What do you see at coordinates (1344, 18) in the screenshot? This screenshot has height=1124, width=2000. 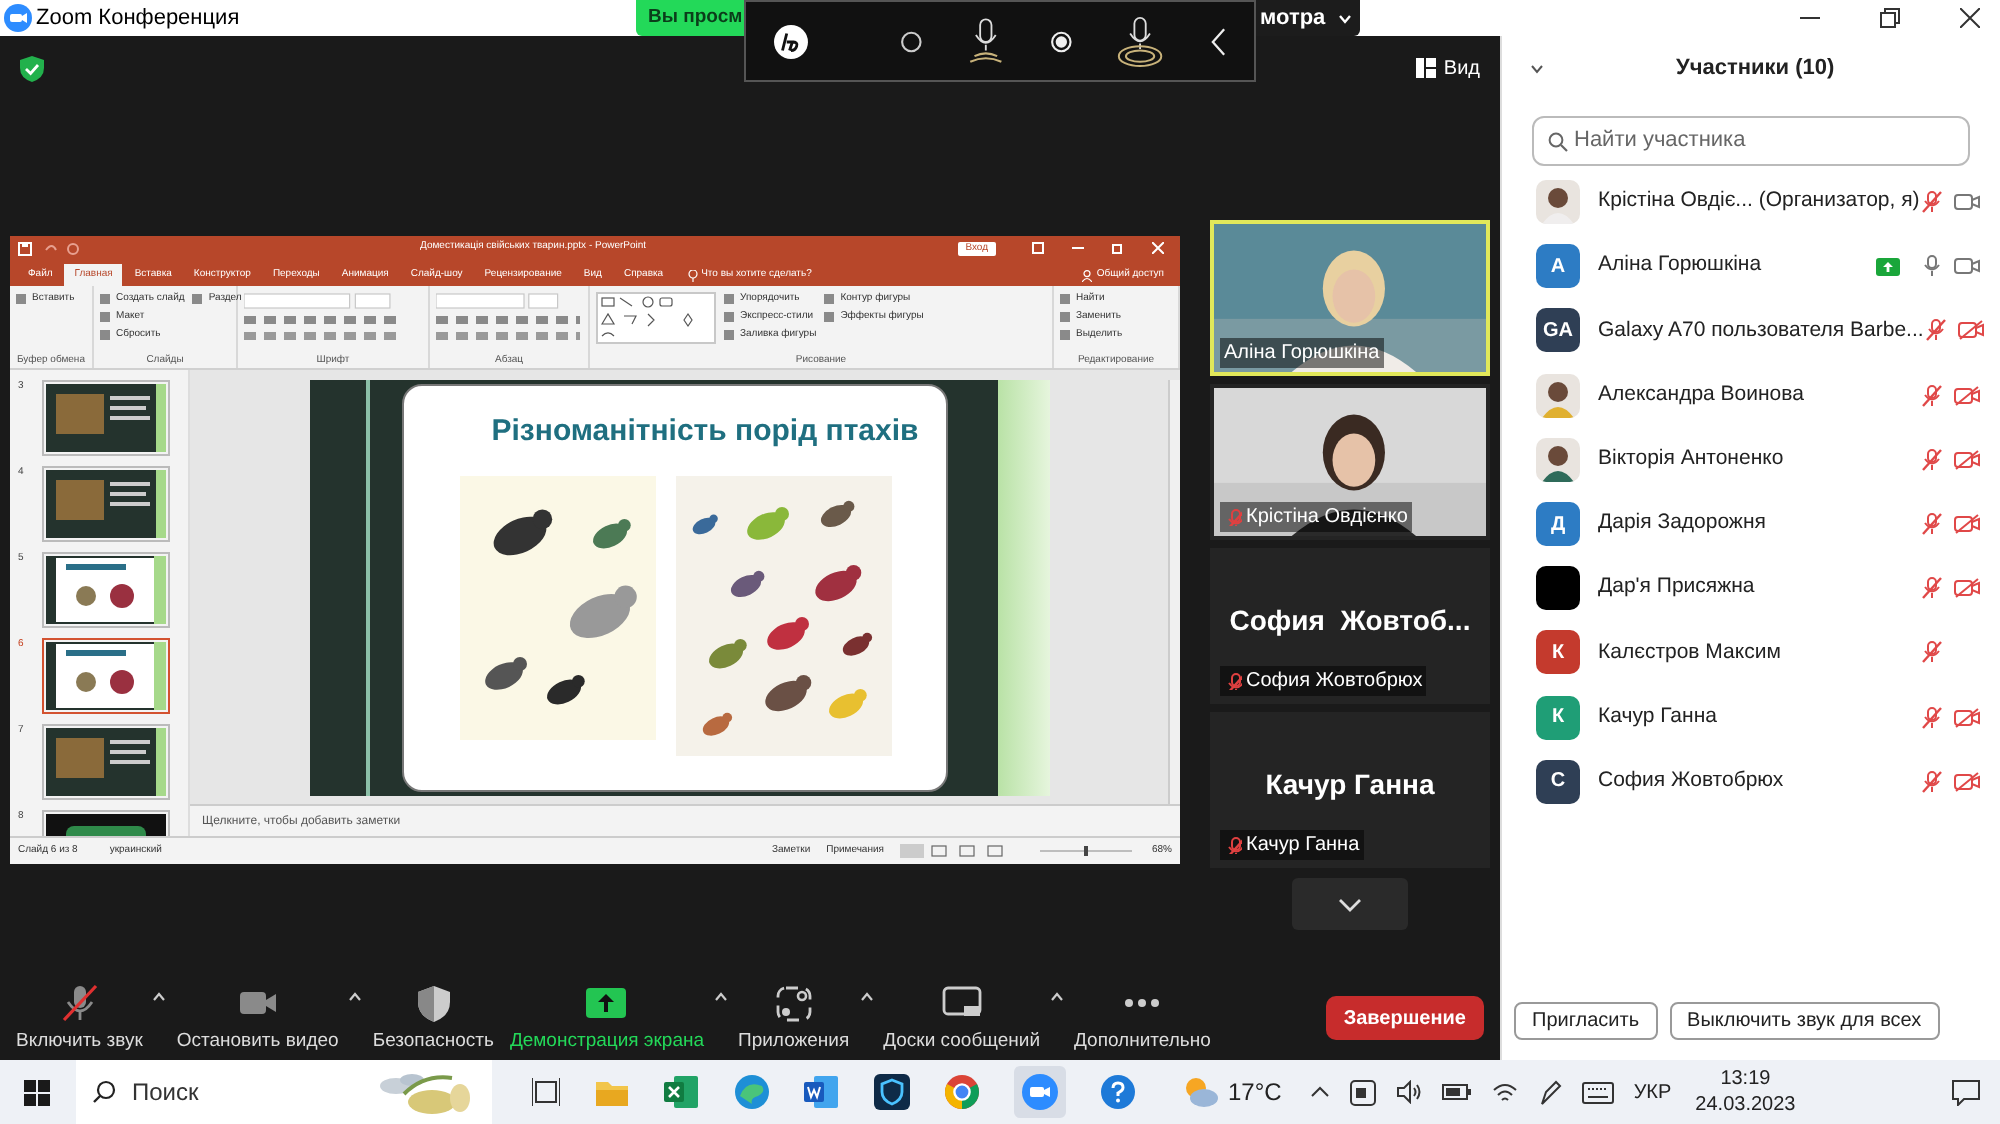 I see `caret-icon` at bounding box center [1344, 18].